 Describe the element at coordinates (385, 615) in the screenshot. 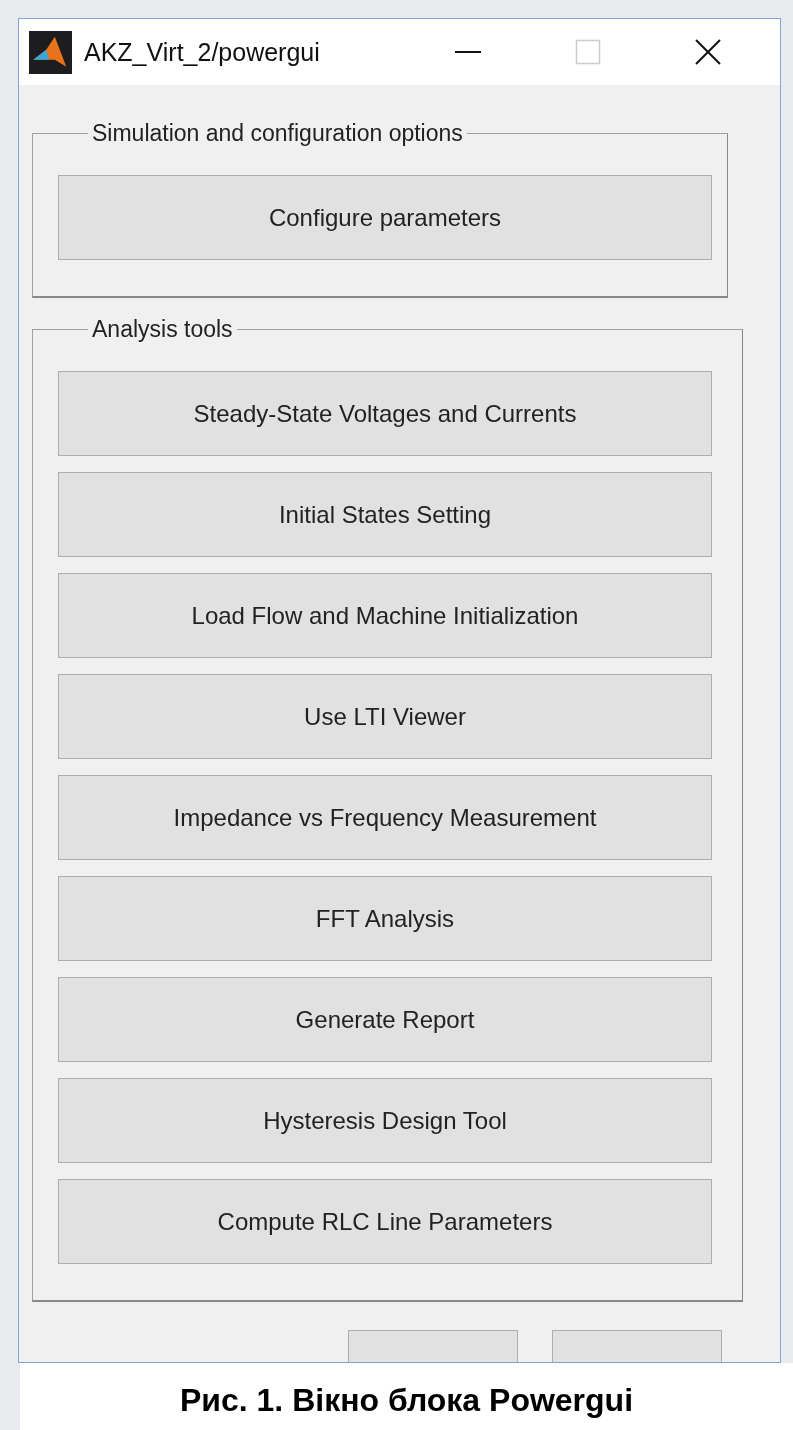

I see `tool-button: Load Flow and Machine Initialization` at that location.